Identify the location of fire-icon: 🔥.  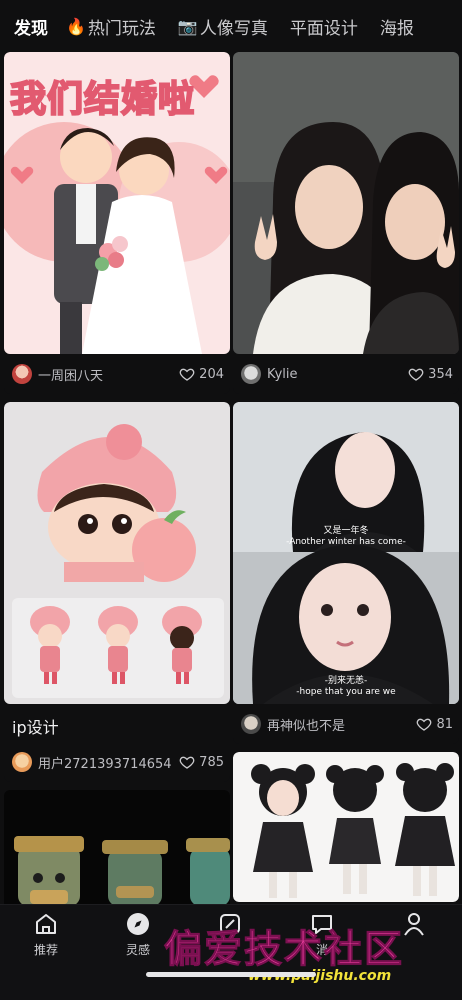
(76, 26).